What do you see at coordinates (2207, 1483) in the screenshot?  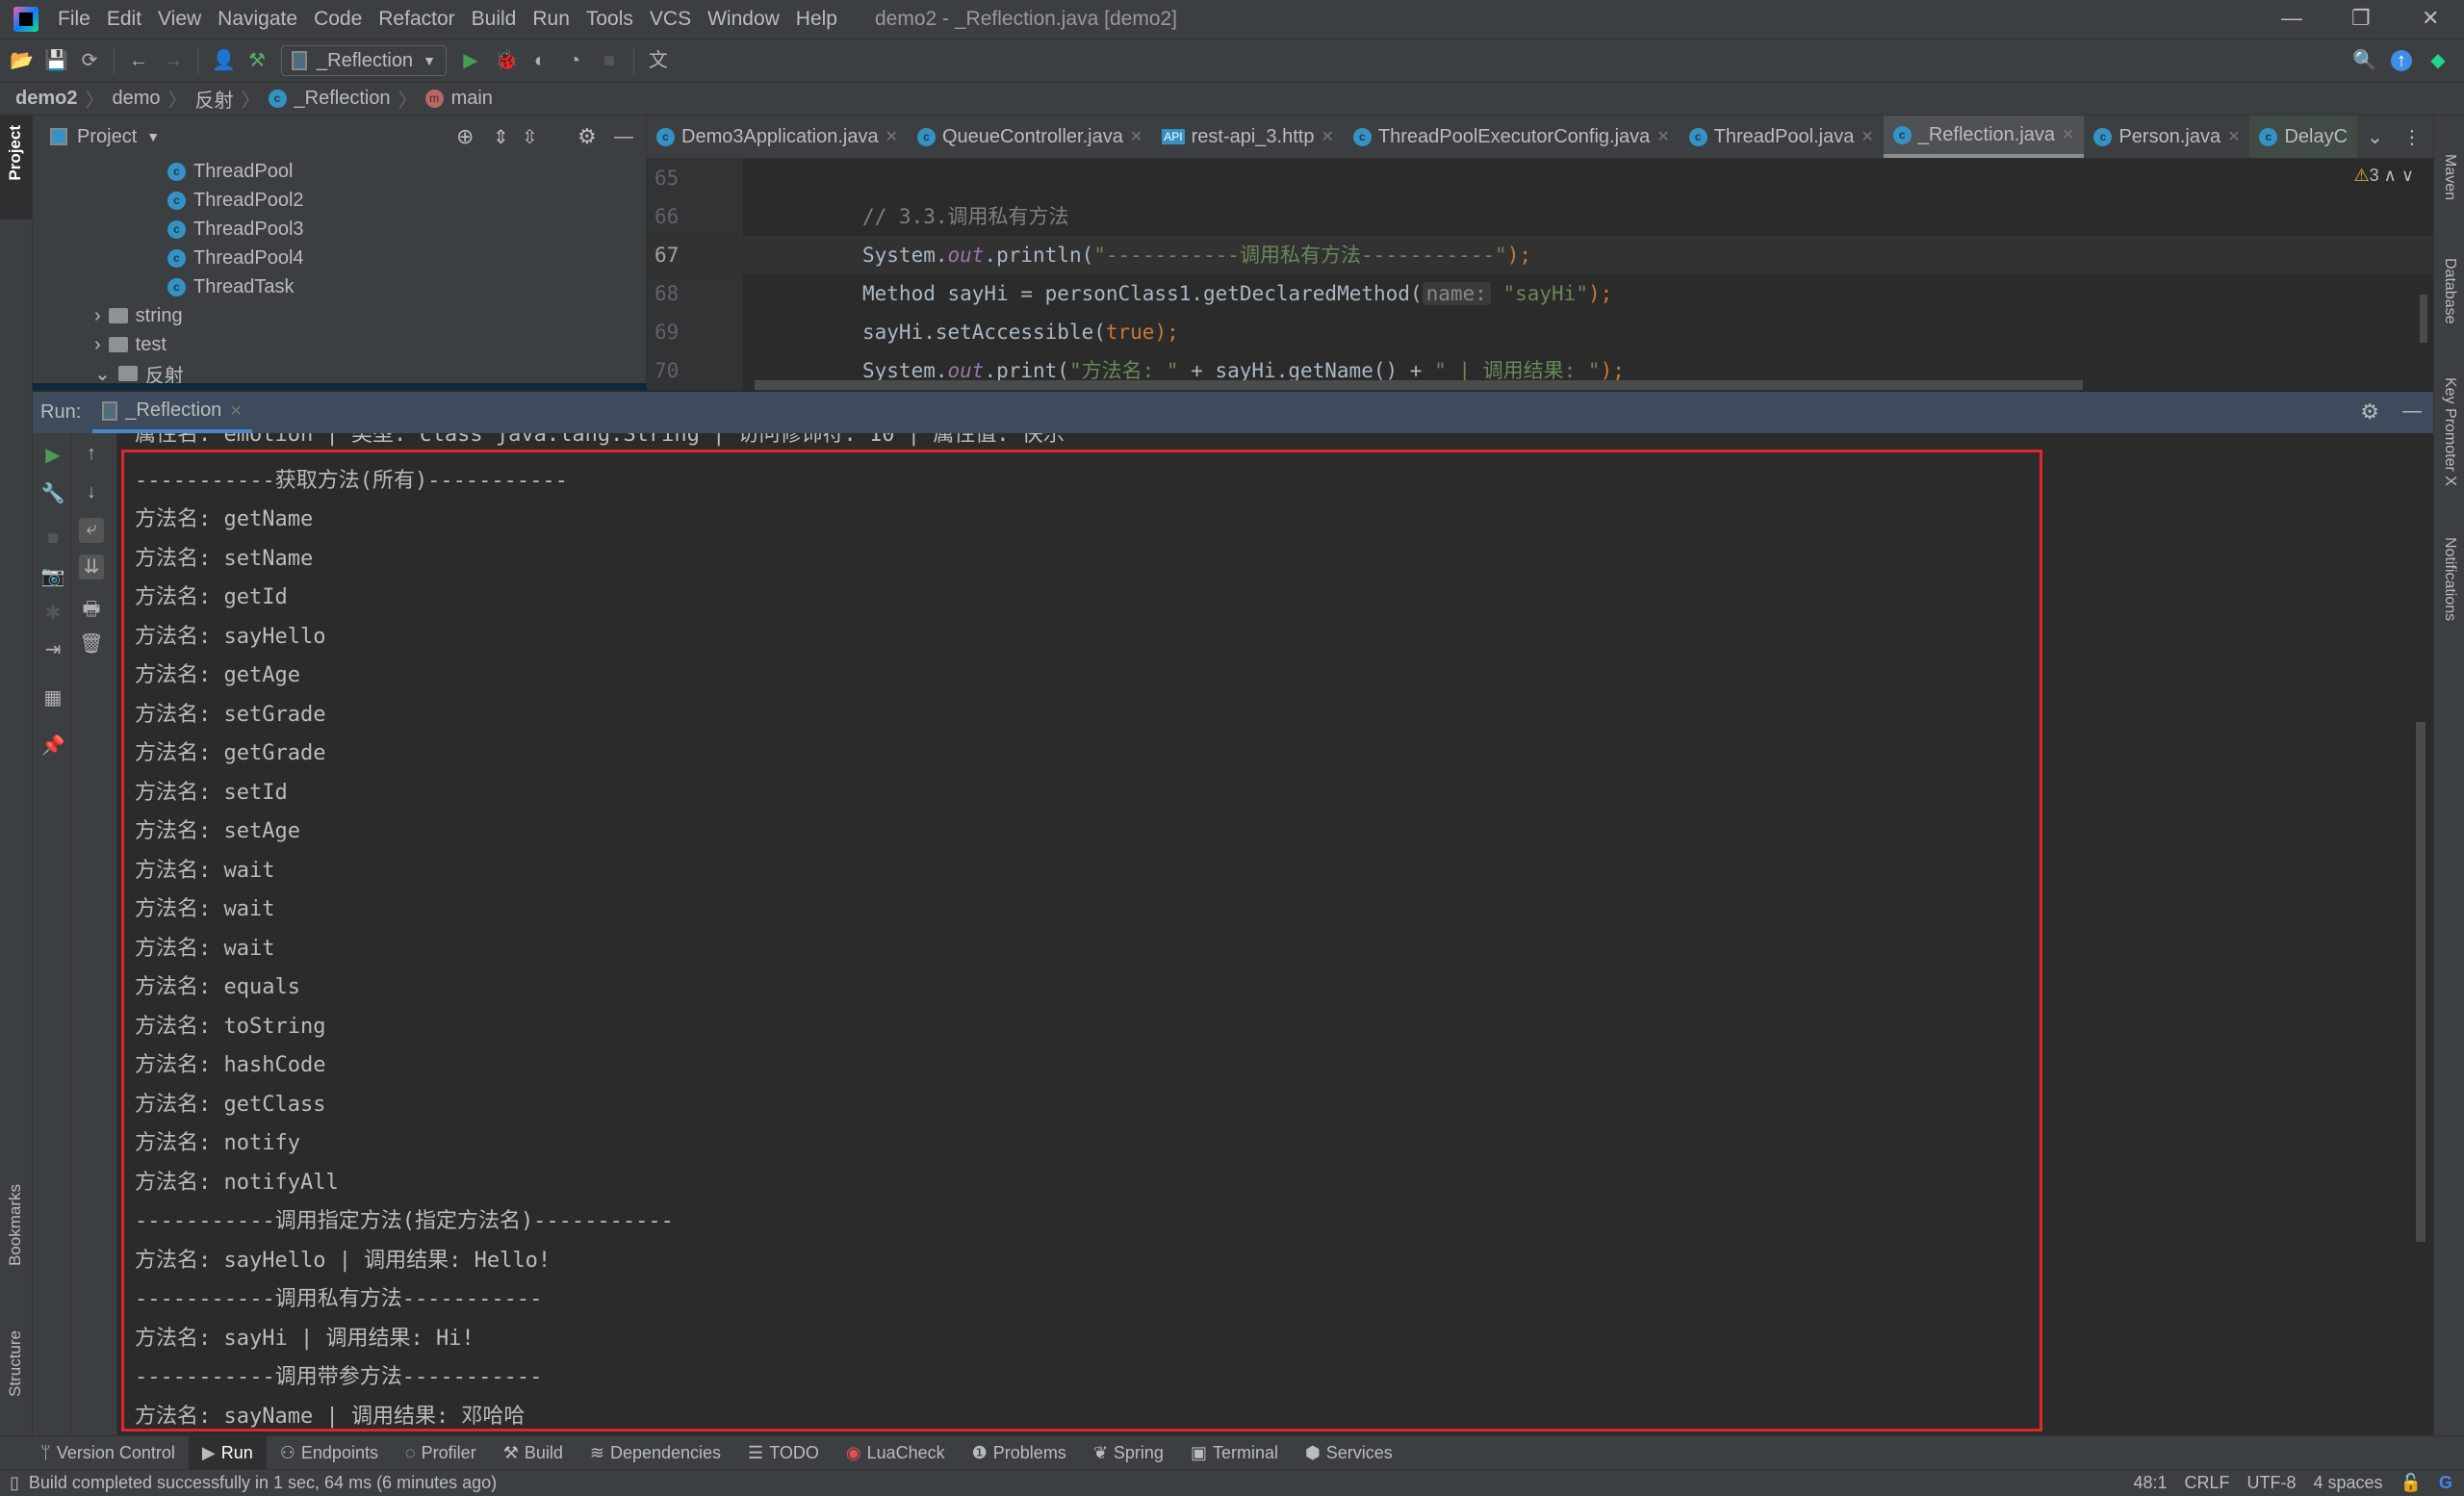 I see `line-ending: CRLF` at bounding box center [2207, 1483].